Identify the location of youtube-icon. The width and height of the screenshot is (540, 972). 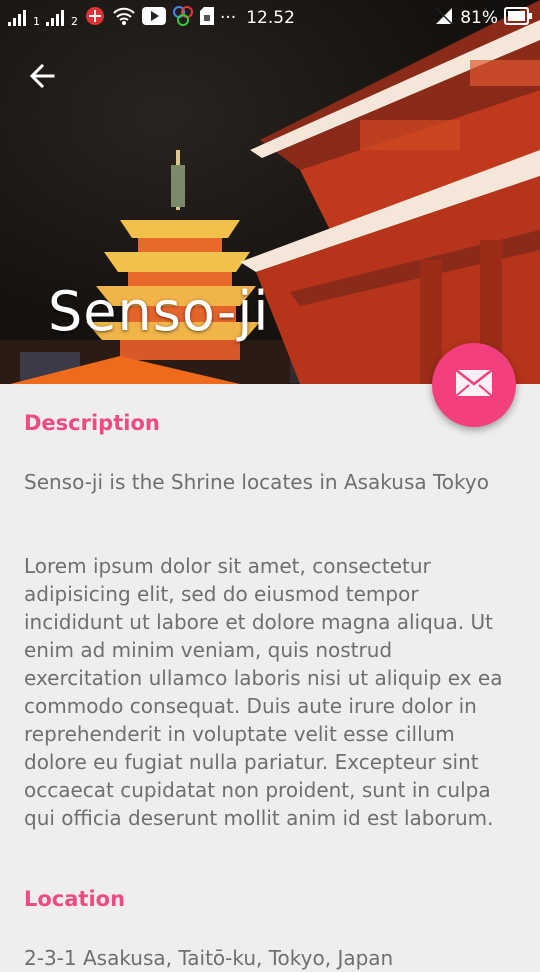
(154, 18).